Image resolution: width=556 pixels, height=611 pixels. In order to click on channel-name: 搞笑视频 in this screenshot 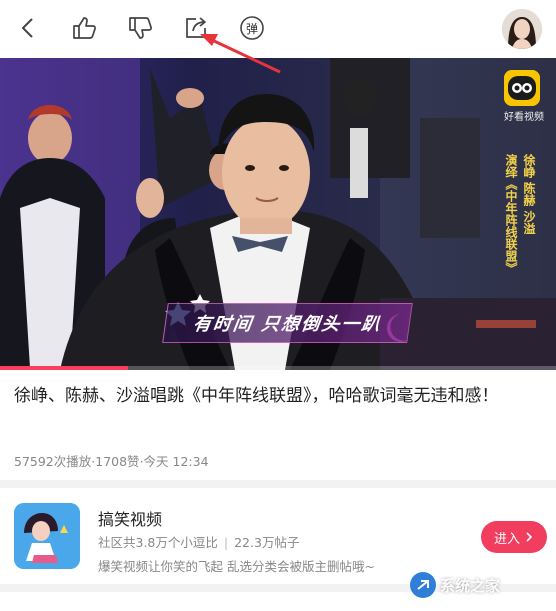, I will do `click(130, 518)`.